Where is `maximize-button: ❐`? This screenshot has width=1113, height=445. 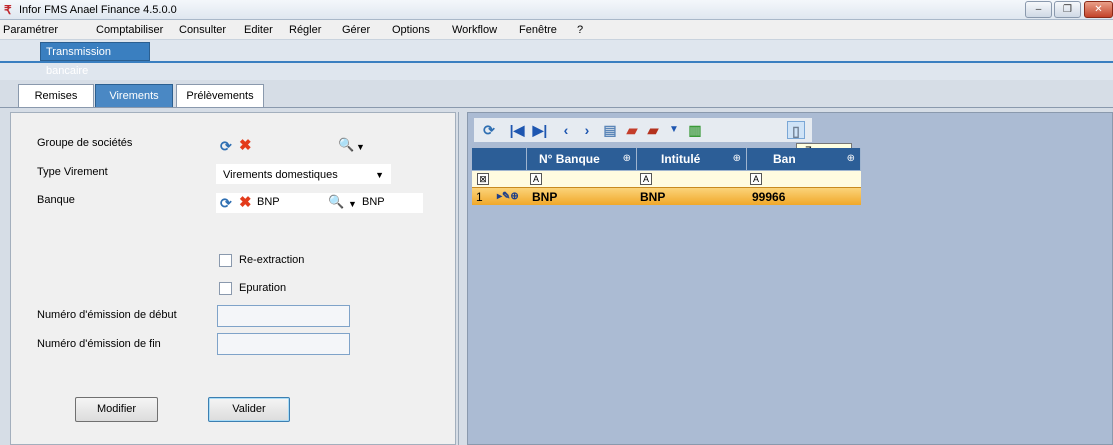
maximize-button: ❐ is located at coordinates (1067, 9).